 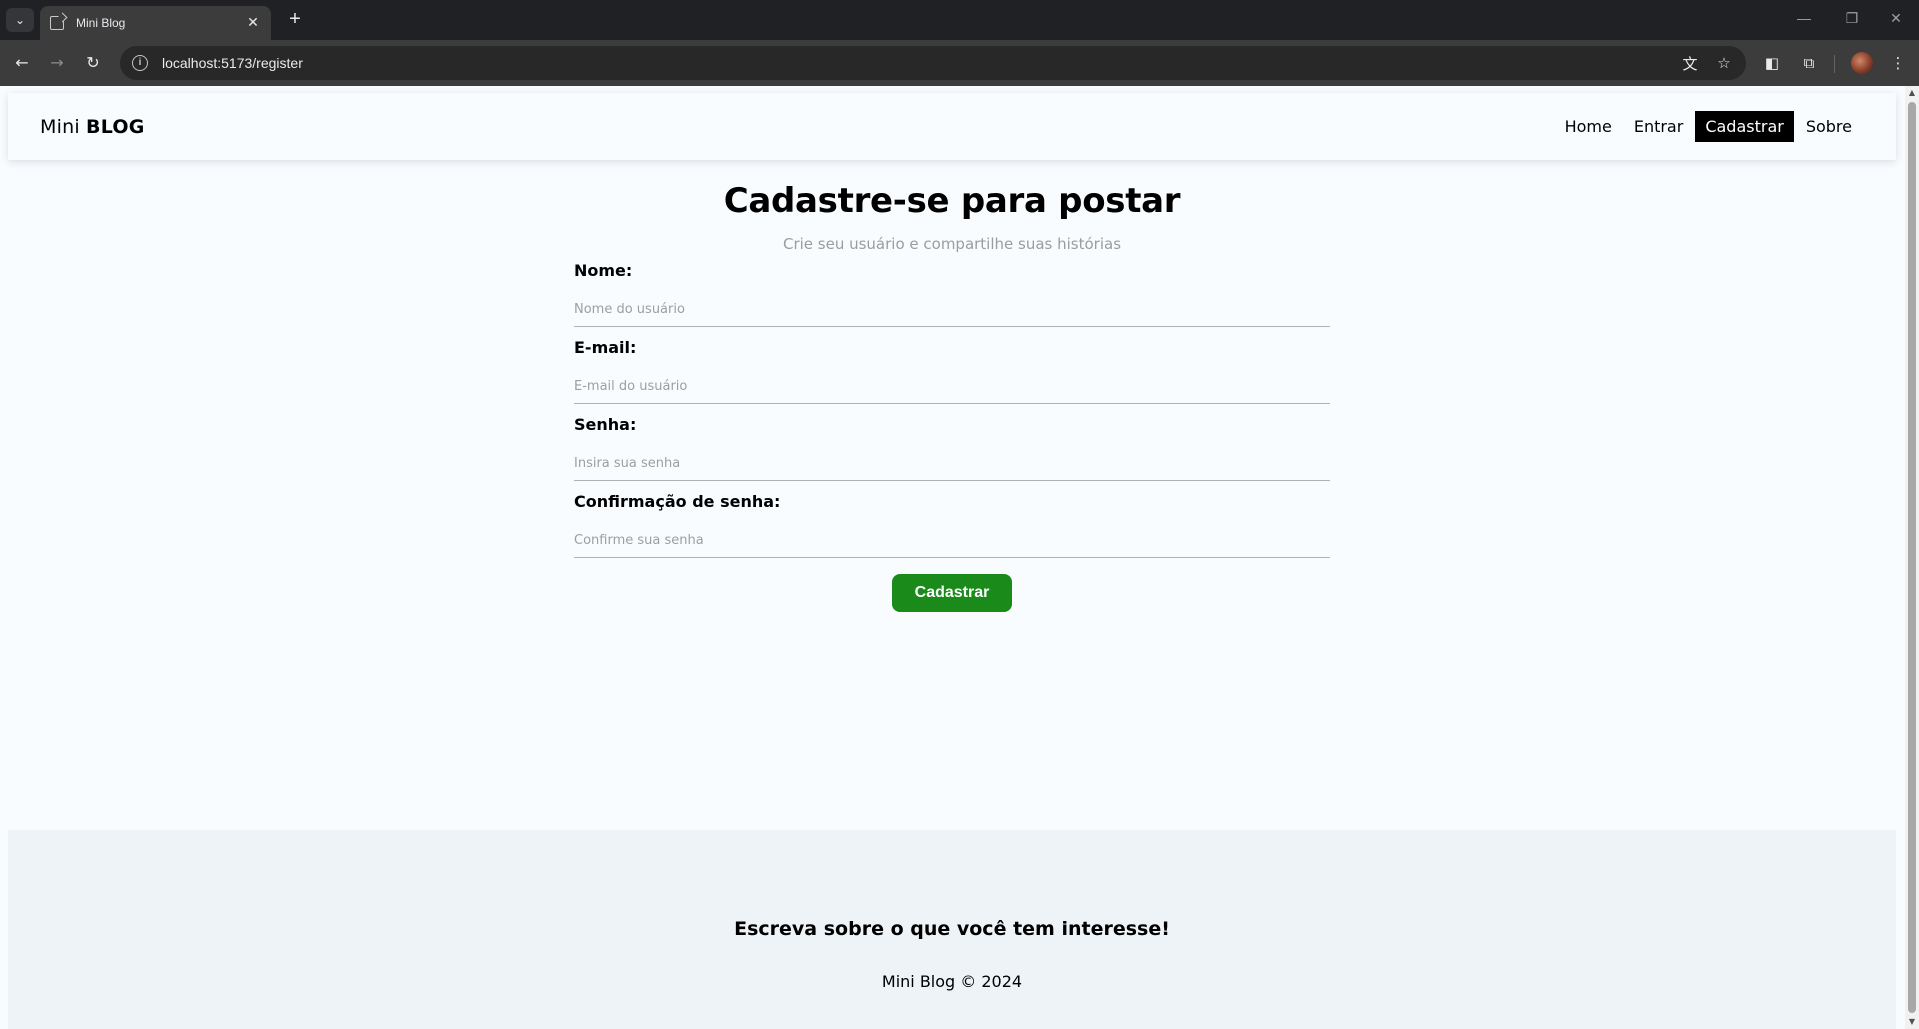 What do you see at coordinates (952, 981) in the screenshot?
I see `footer-copyright: Mini Blog © 2024` at bounding box center [952, 981].